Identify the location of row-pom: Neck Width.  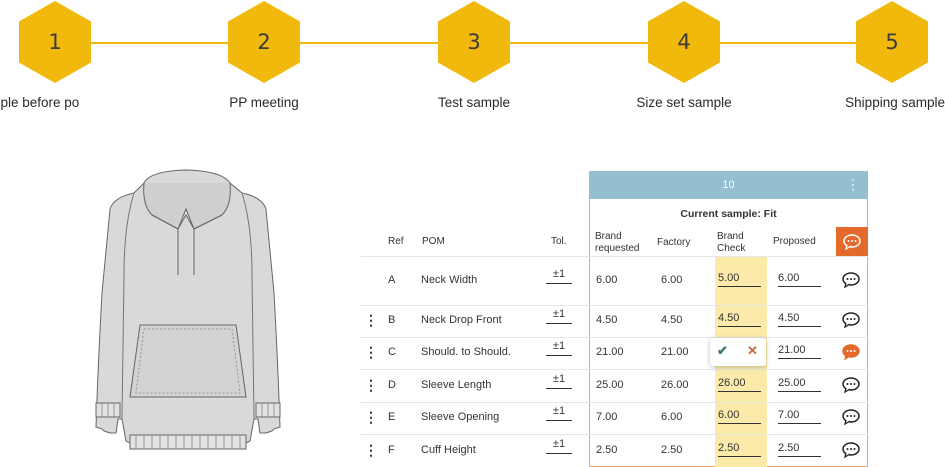
(449, 279).